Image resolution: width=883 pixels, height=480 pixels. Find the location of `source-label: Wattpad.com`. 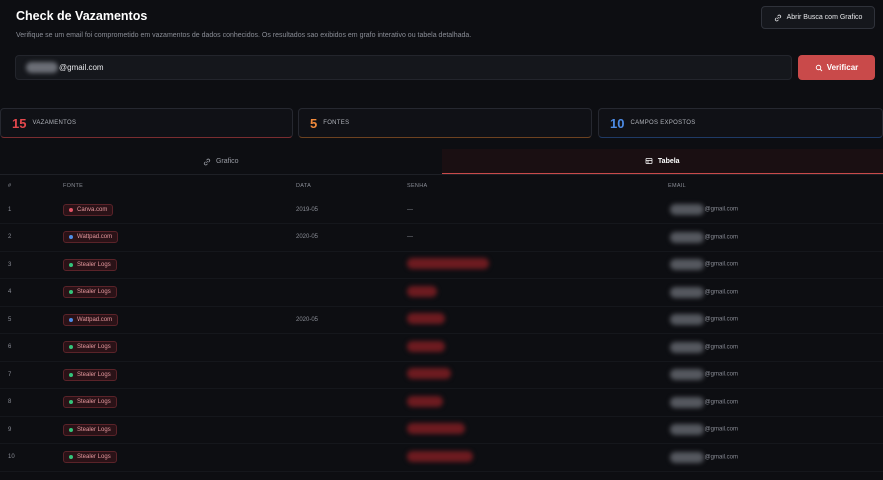

source-label: Wattpad.com is located at coordinates (95, 319).